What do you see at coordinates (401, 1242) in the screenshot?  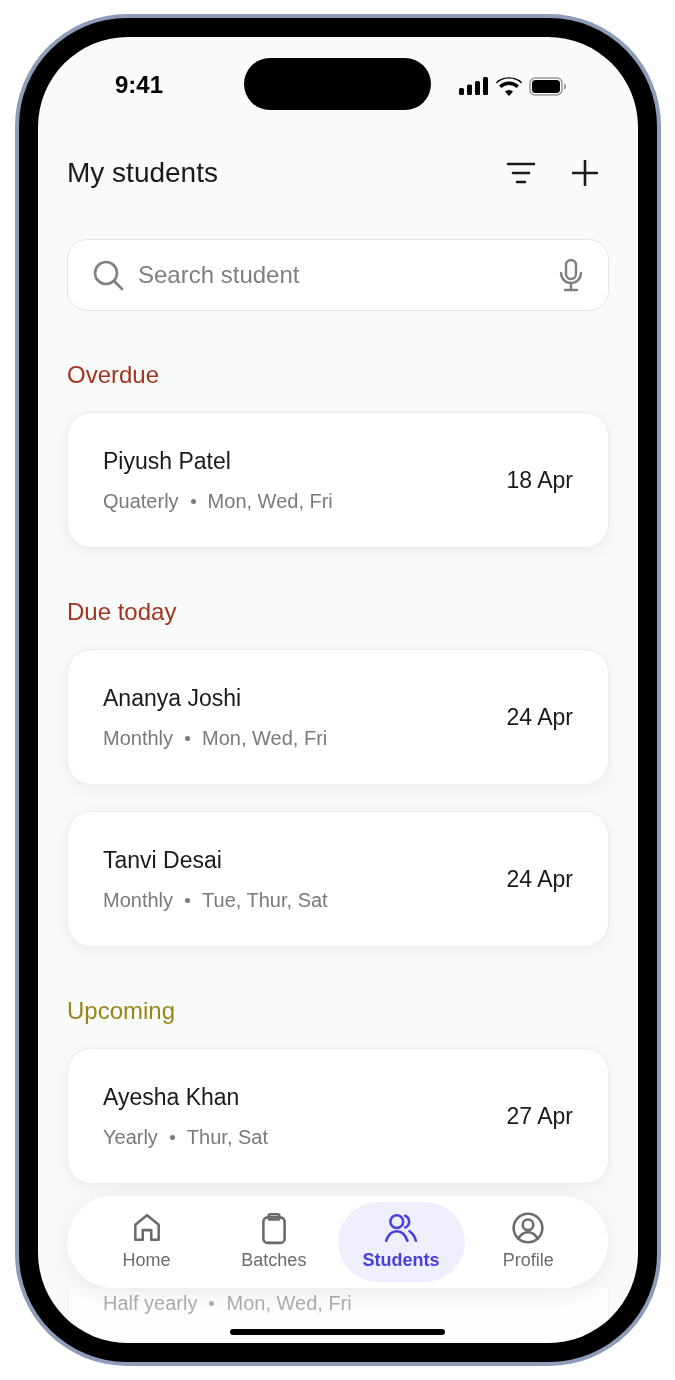 I see `nav-tab: Students` at bounding box center [401, 1242].